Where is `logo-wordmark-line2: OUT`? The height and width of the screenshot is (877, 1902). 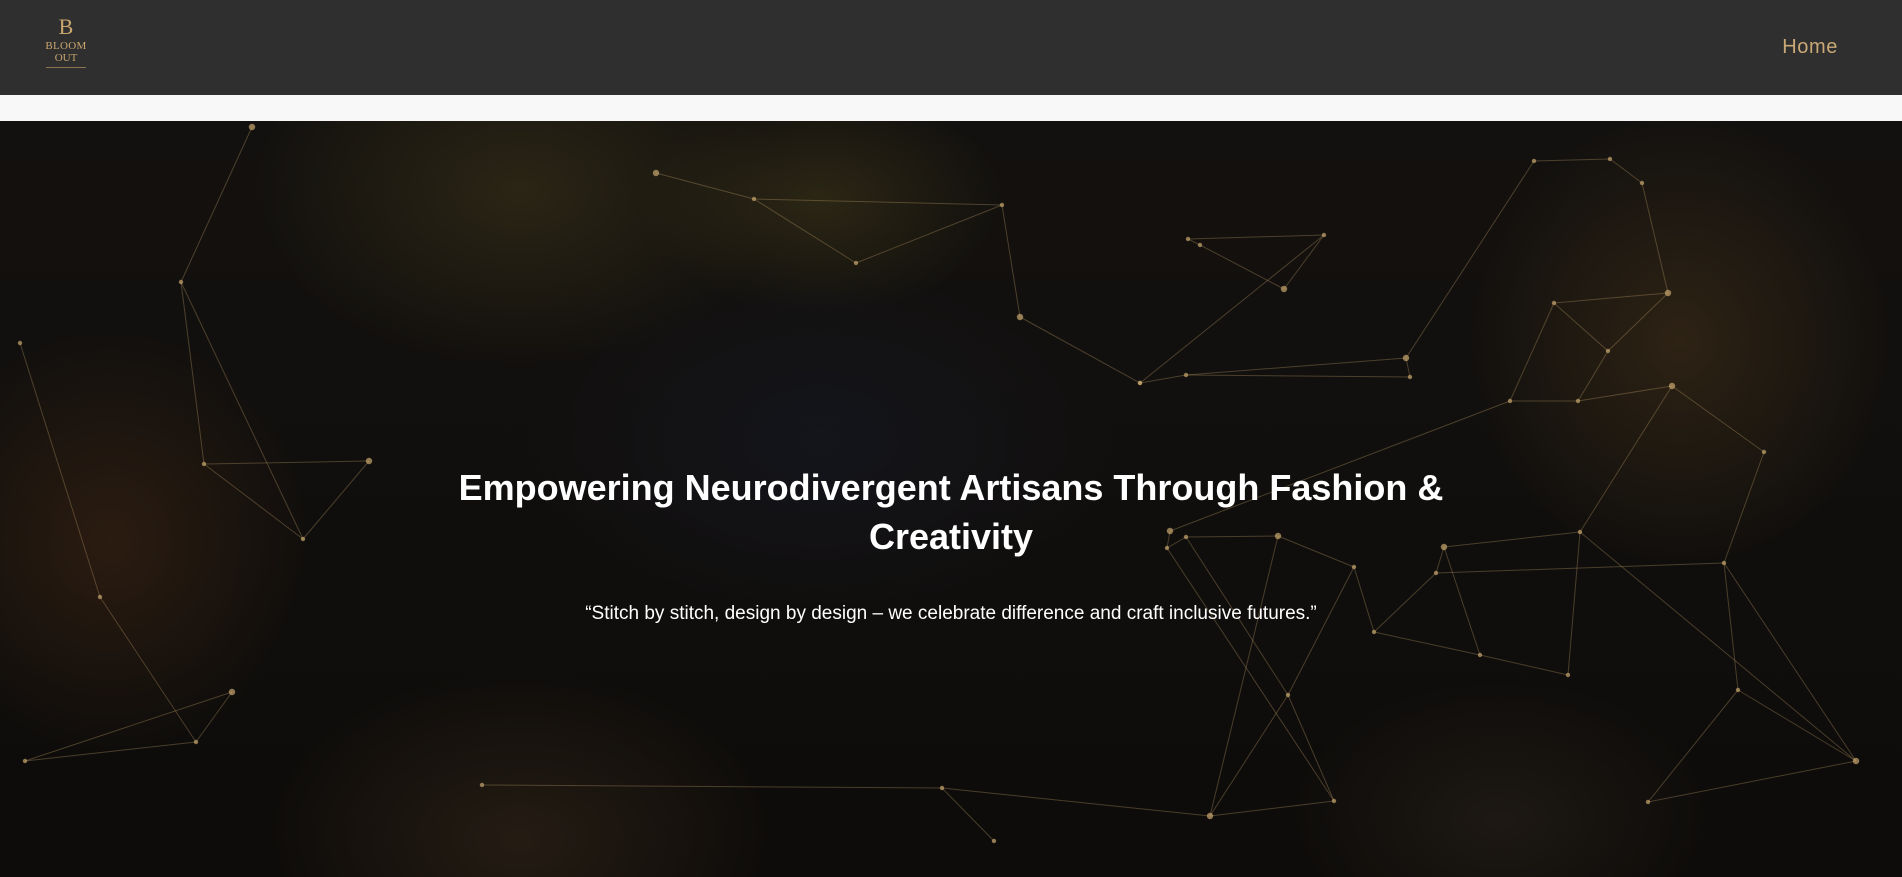 logo-wordmark-line2: OUT is located at coordinates (66, 58).